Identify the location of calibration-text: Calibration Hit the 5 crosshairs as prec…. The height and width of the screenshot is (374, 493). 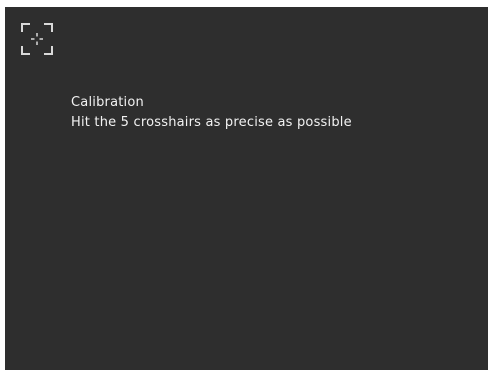
(211, 113).